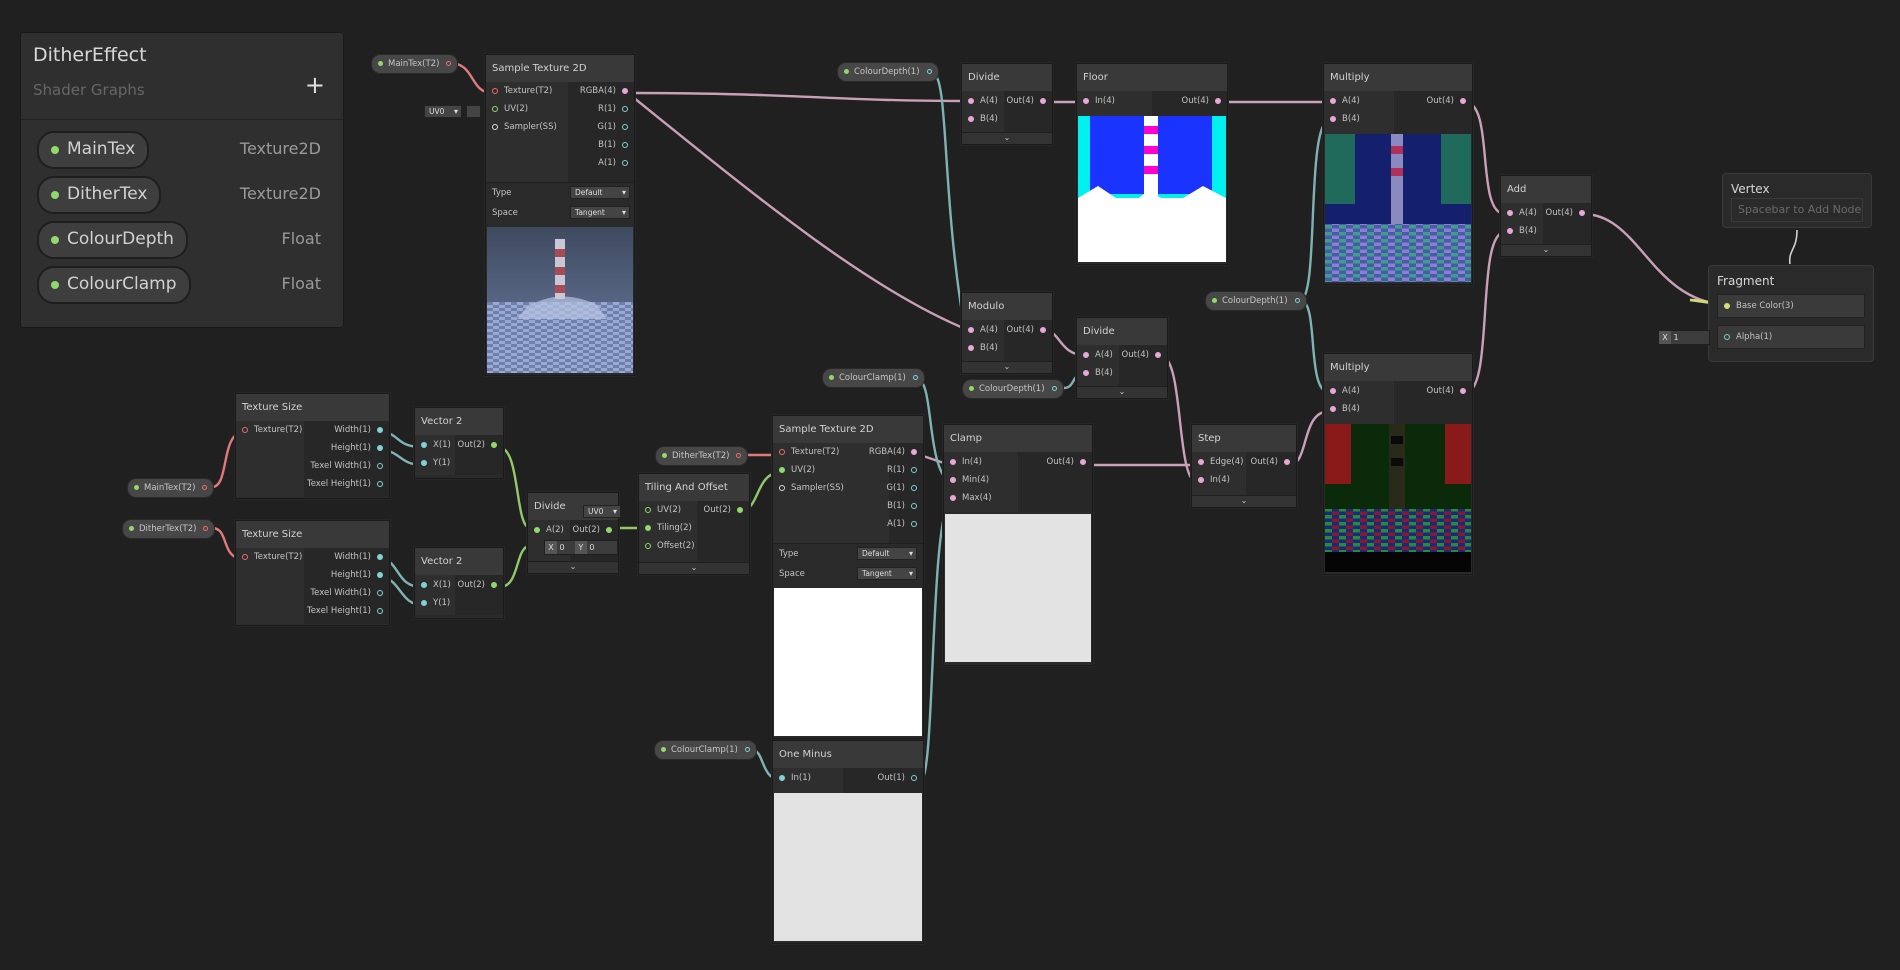 The height and width of the screenshot is (970, 1900). Describe the element at coordinates (1684, 337) in the screenshot. I see `alpha-value-input: X 1` at that location.